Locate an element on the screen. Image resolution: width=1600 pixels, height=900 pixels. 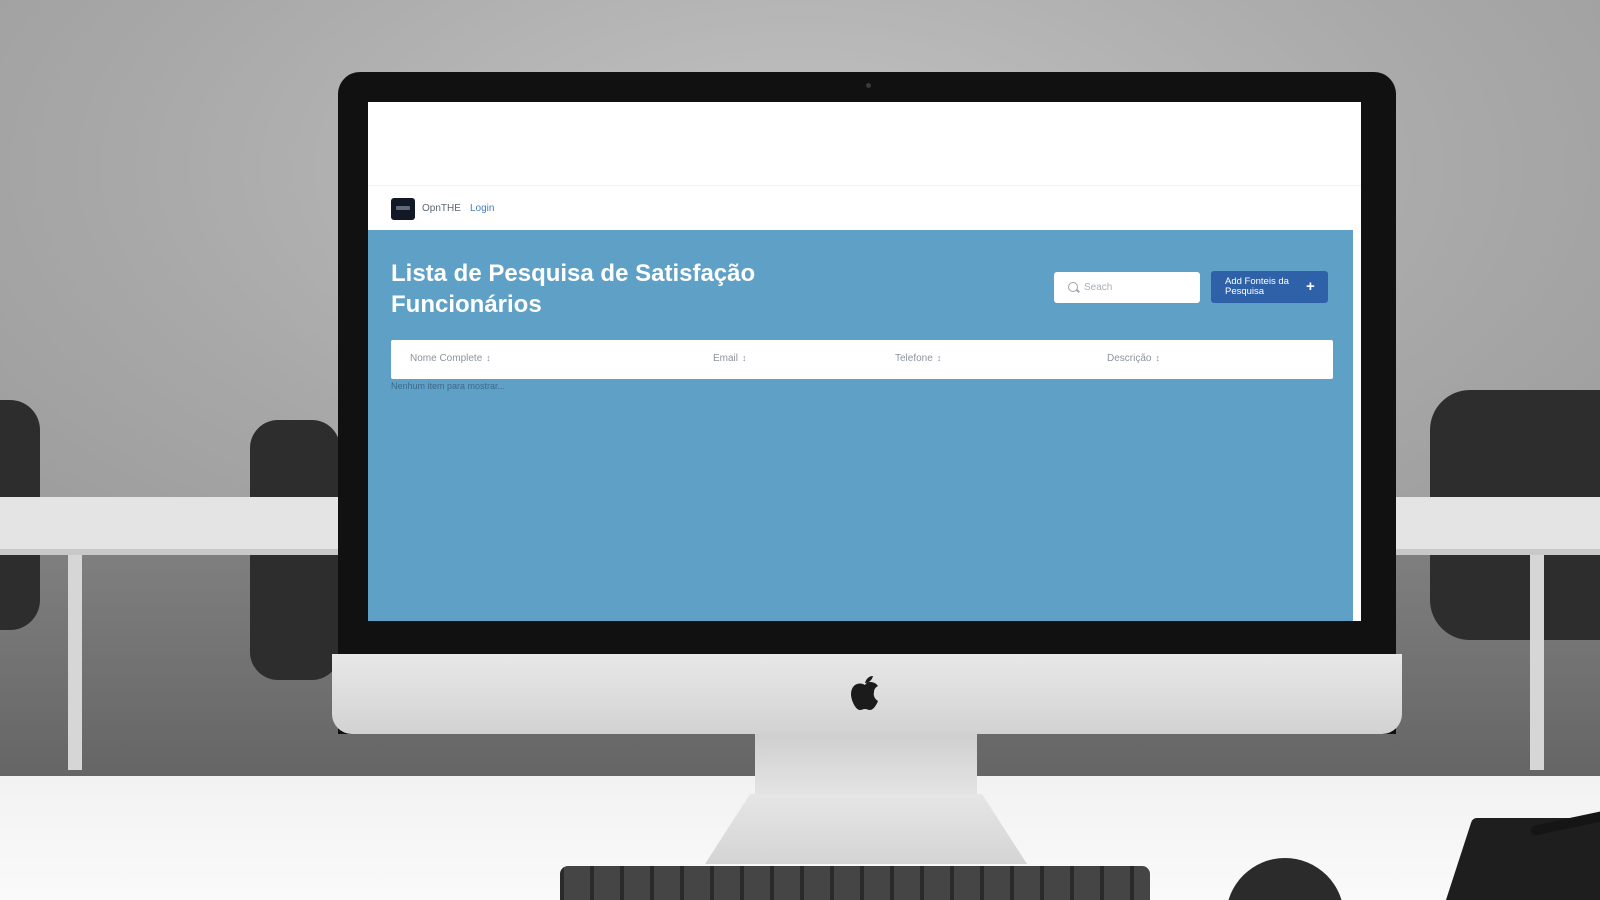
search-box is located at coordinates (1127, 287).